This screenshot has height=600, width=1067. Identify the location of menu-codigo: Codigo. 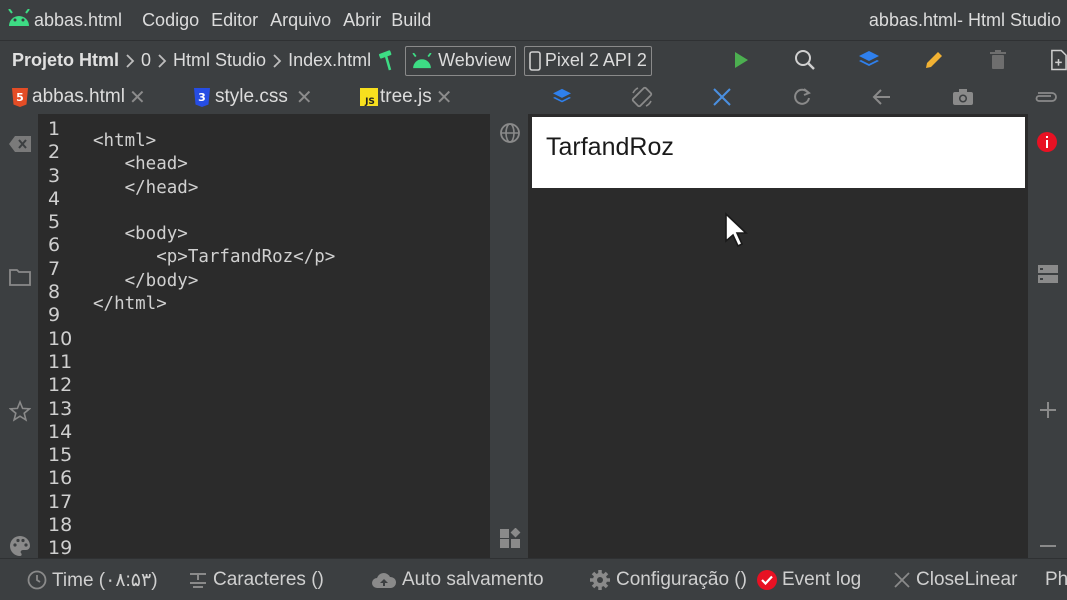
(170, 20).